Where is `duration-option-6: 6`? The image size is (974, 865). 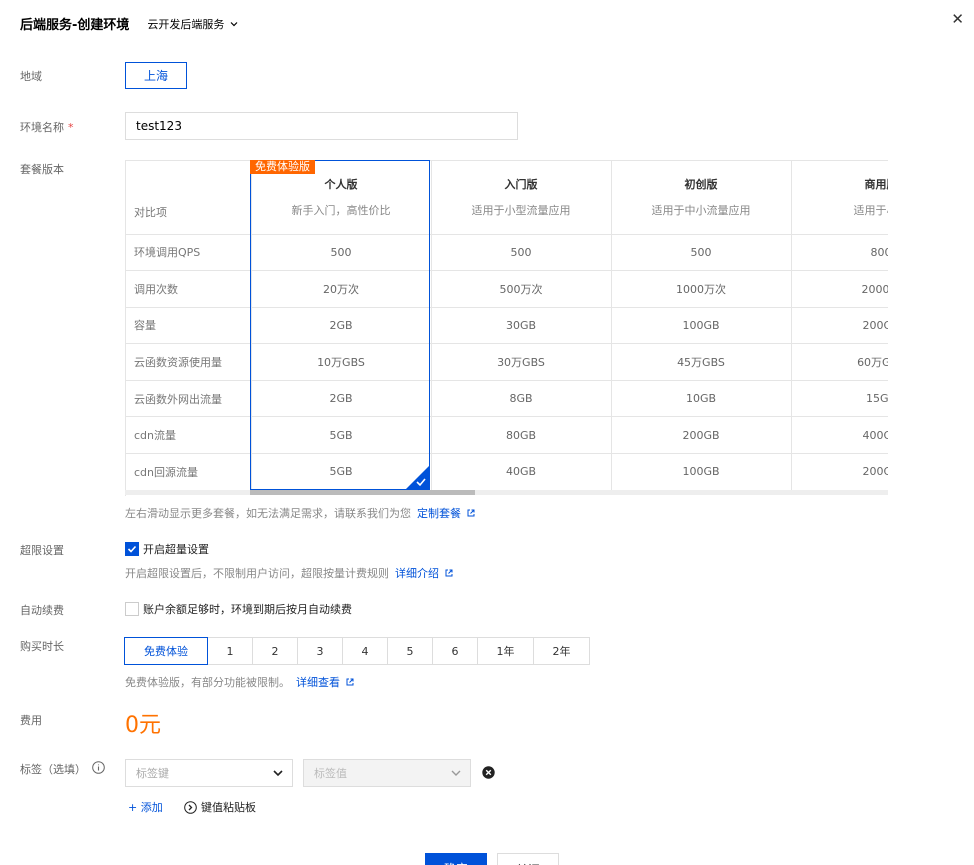
duration-option-6: 6 is located at coordinates (455, 651).